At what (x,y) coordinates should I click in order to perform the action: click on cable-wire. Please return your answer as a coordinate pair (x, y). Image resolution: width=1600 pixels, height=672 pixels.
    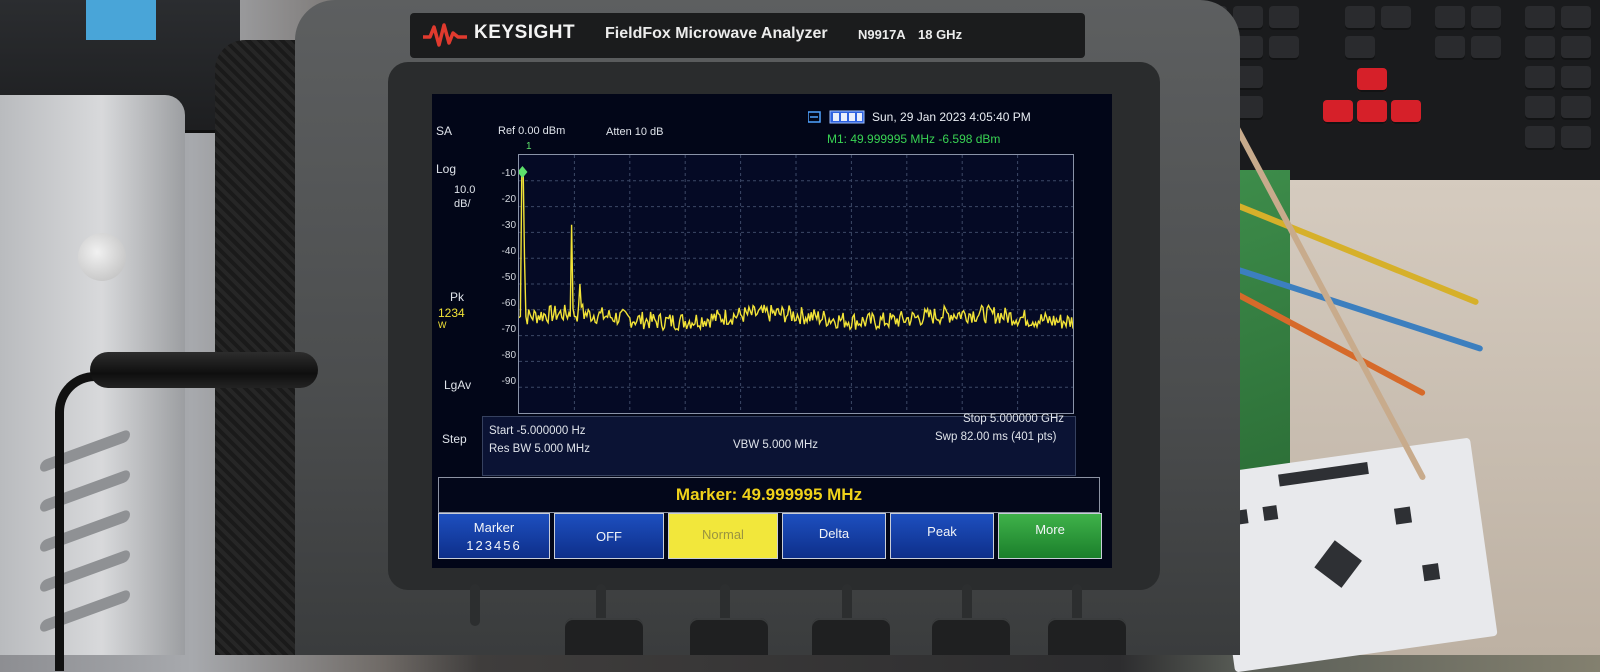
    Looking at the image, I should click on (82, 521).